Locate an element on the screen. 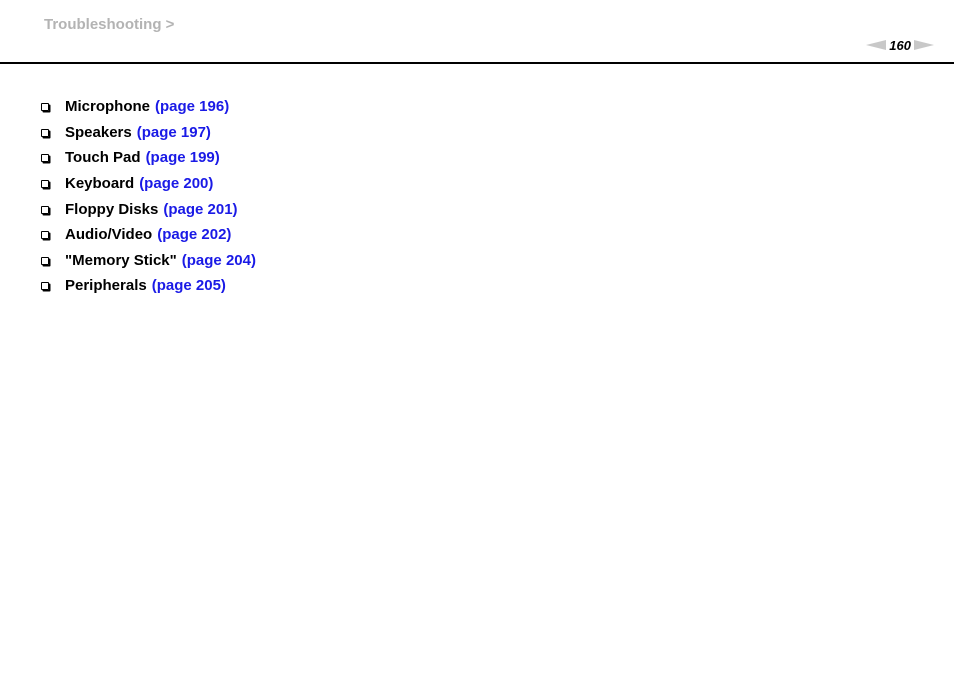 The image size is (954, 674). breadcrumb: Troubleshooting > is located at coordinates (109, 24).